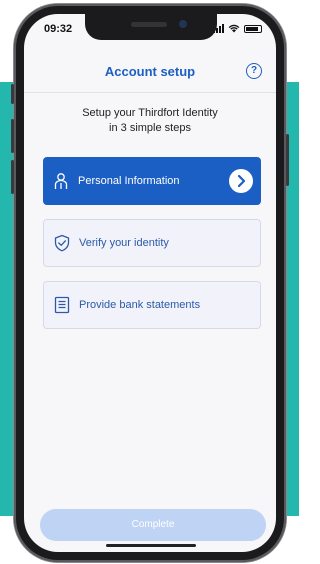 The width and height of the screenshot is (320, 564). I want to click on step-bank-statements: Provide bank statements, so click(152, 305).